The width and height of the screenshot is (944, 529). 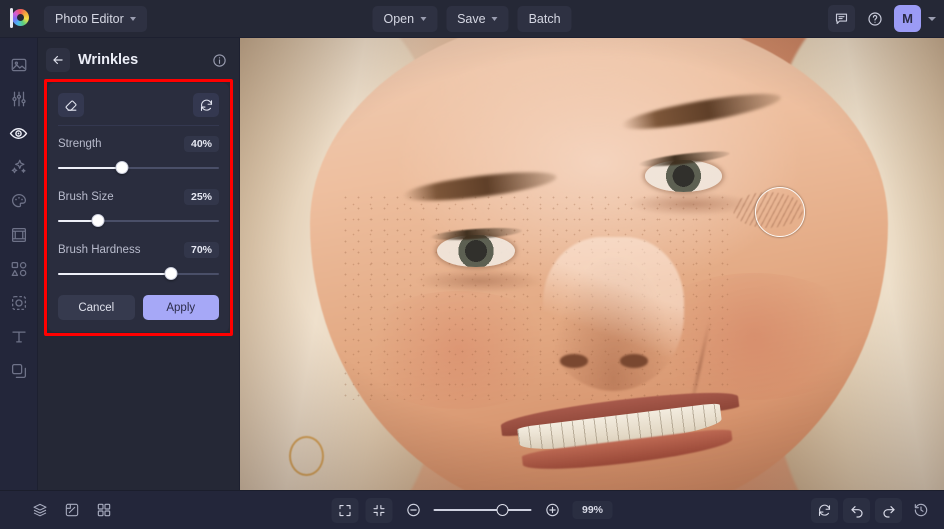 What do you see at coordinates (138, 109) in the screenshot?
I see `brush-mode-row` at bounding box center [138, 109].